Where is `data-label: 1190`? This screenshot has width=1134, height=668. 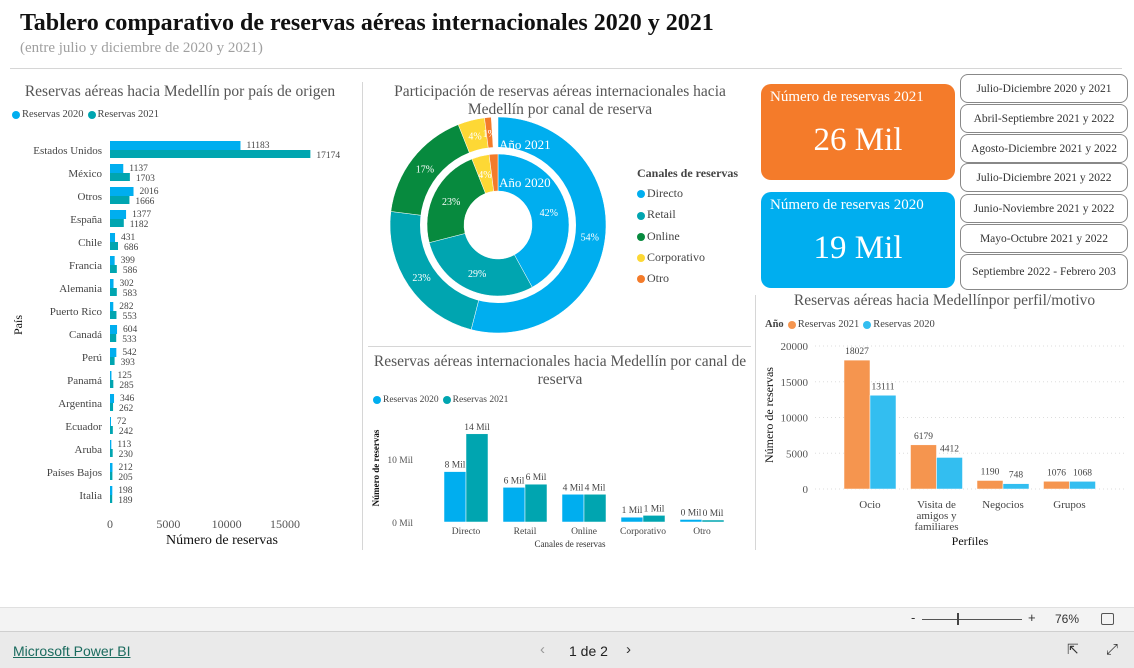 data-label: 1190 is located at coordinates (990, 472).